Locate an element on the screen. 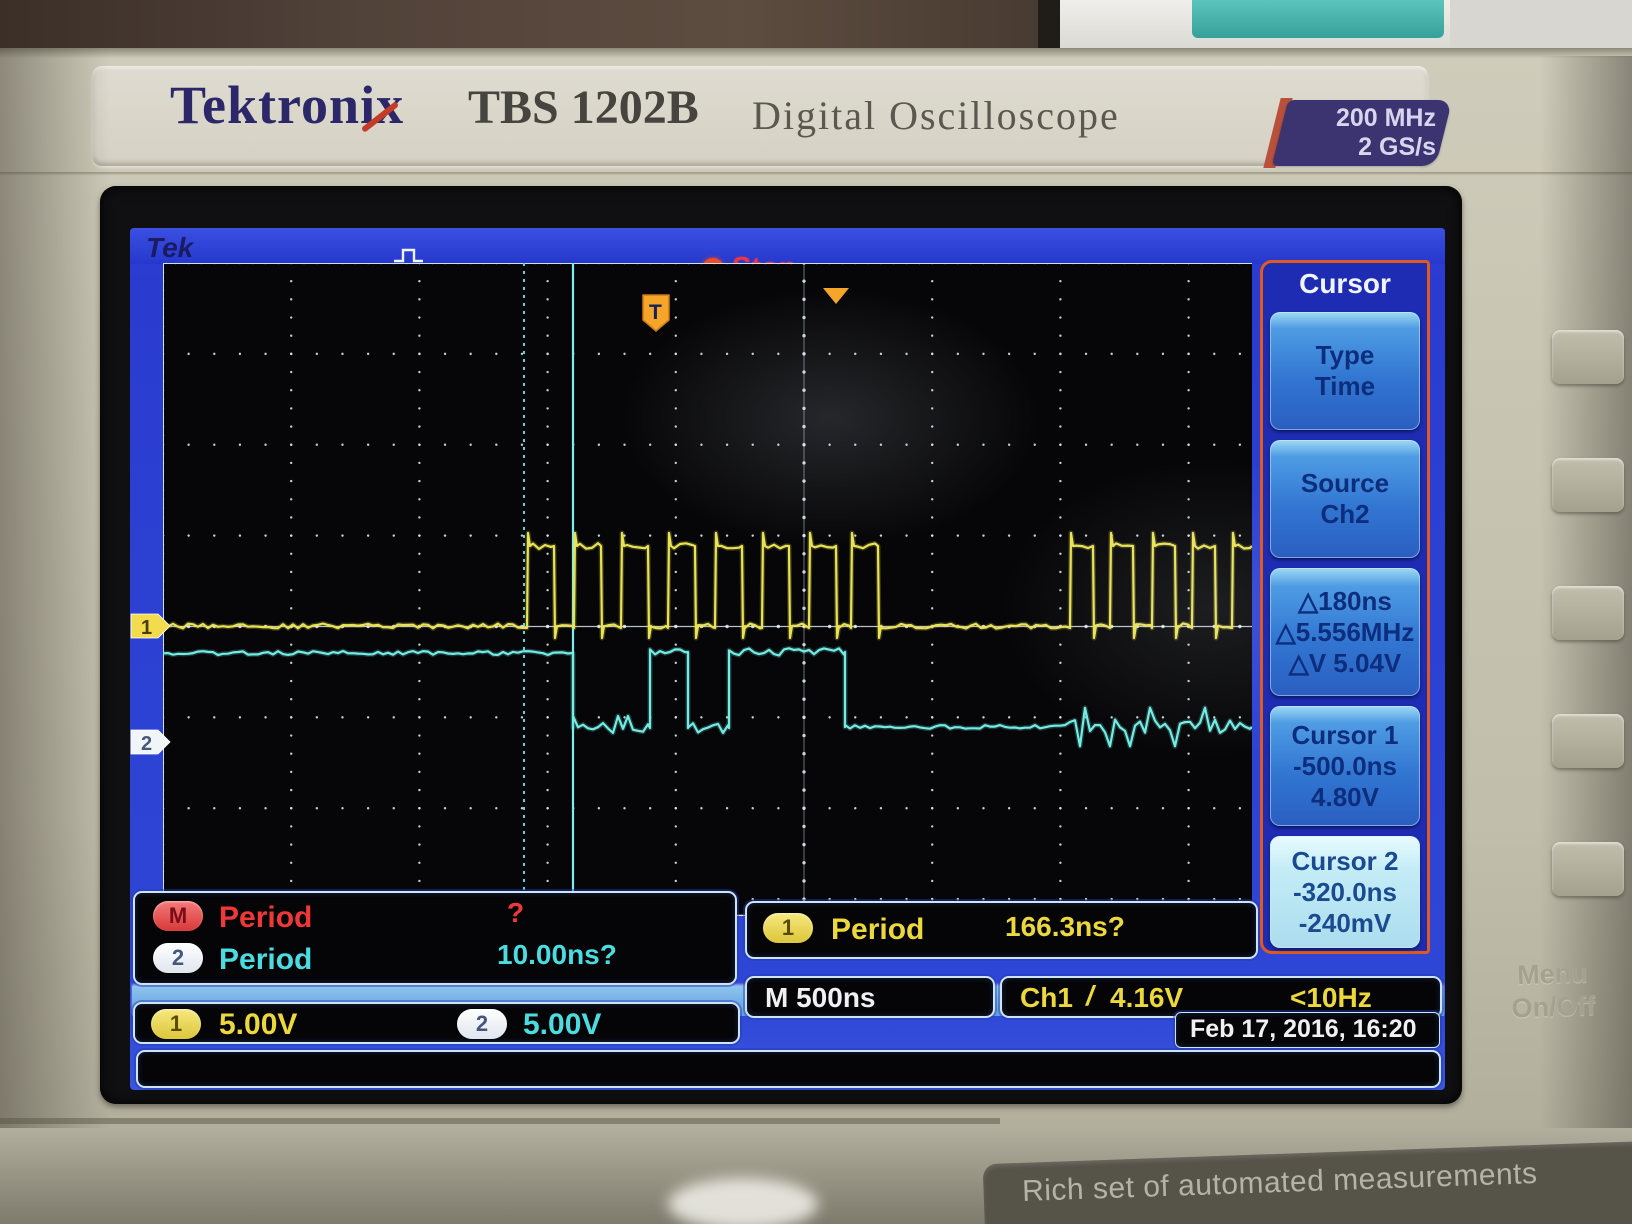 The width and height of the screenshot is (1632, 1224). ch1-scale: 5.00V is located at coordinates (258, 1024).